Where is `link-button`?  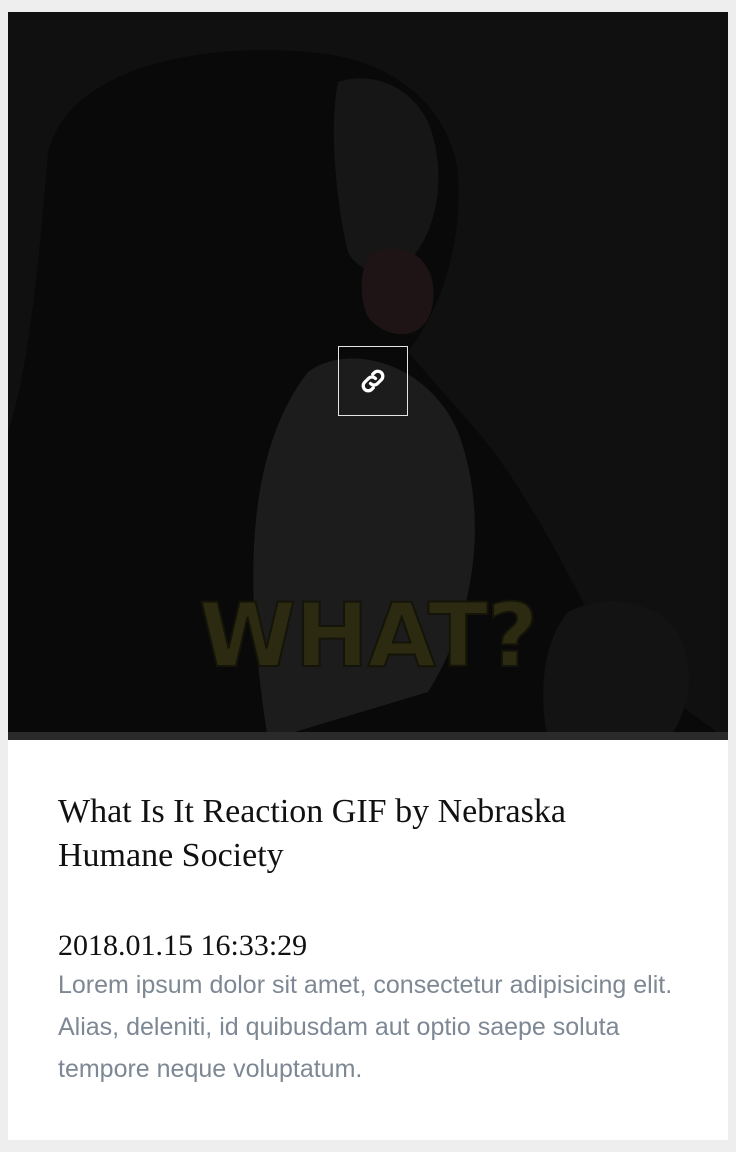 link-button is located at coordinates (373, 381).